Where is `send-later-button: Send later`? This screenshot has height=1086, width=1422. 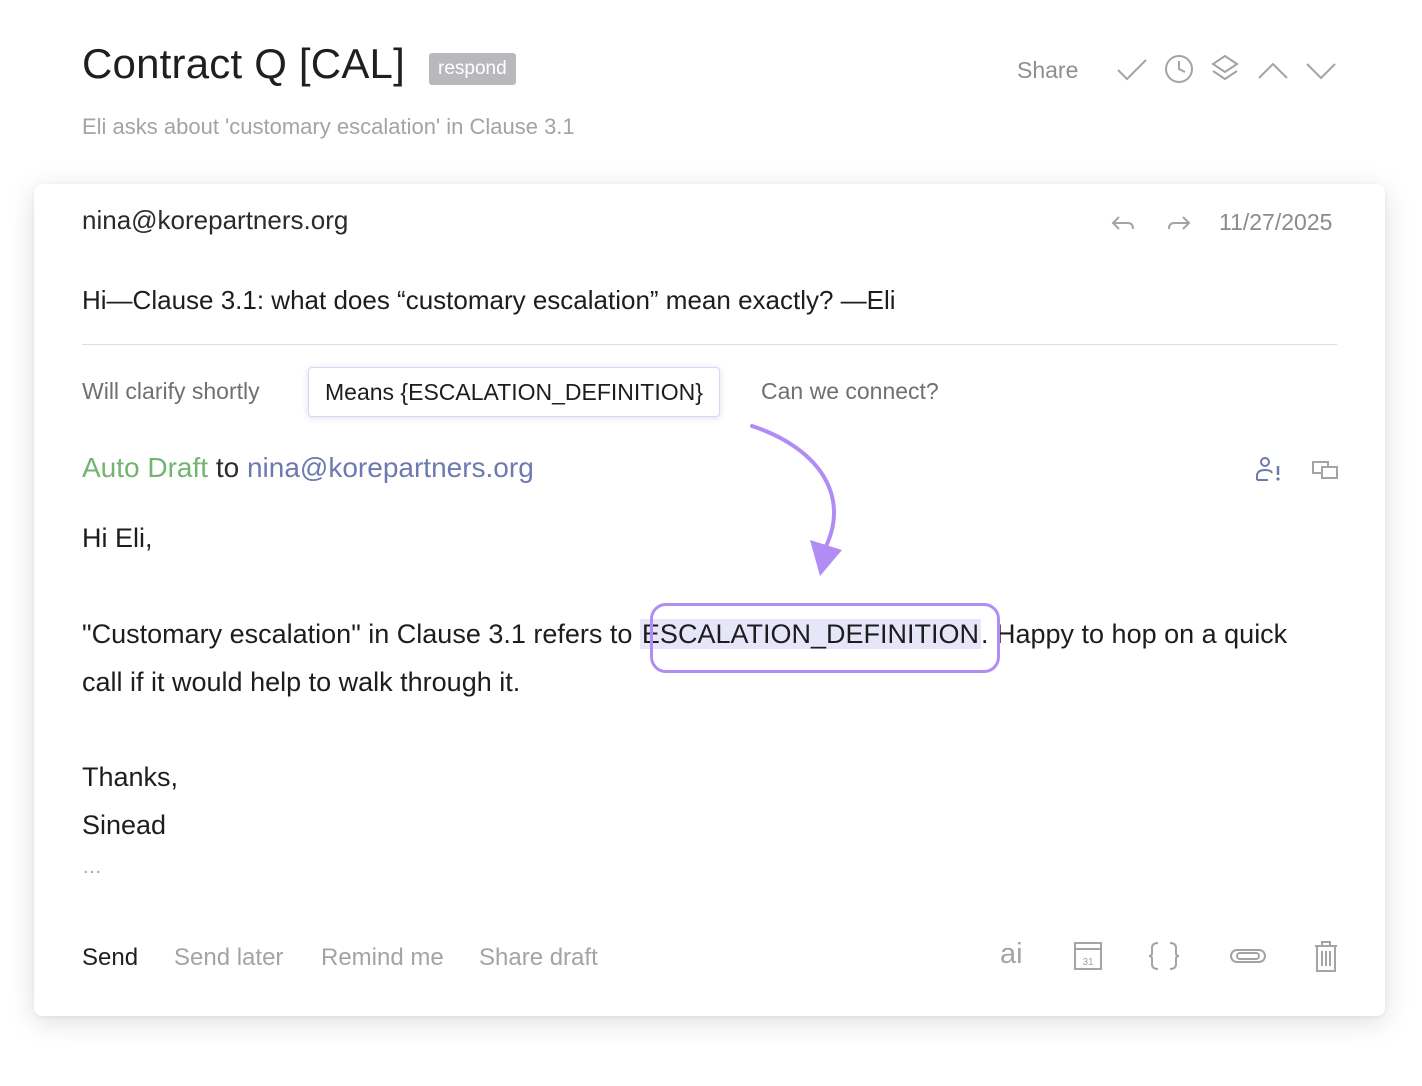 send-later-button: Send later is located at coordinates (228, 958).